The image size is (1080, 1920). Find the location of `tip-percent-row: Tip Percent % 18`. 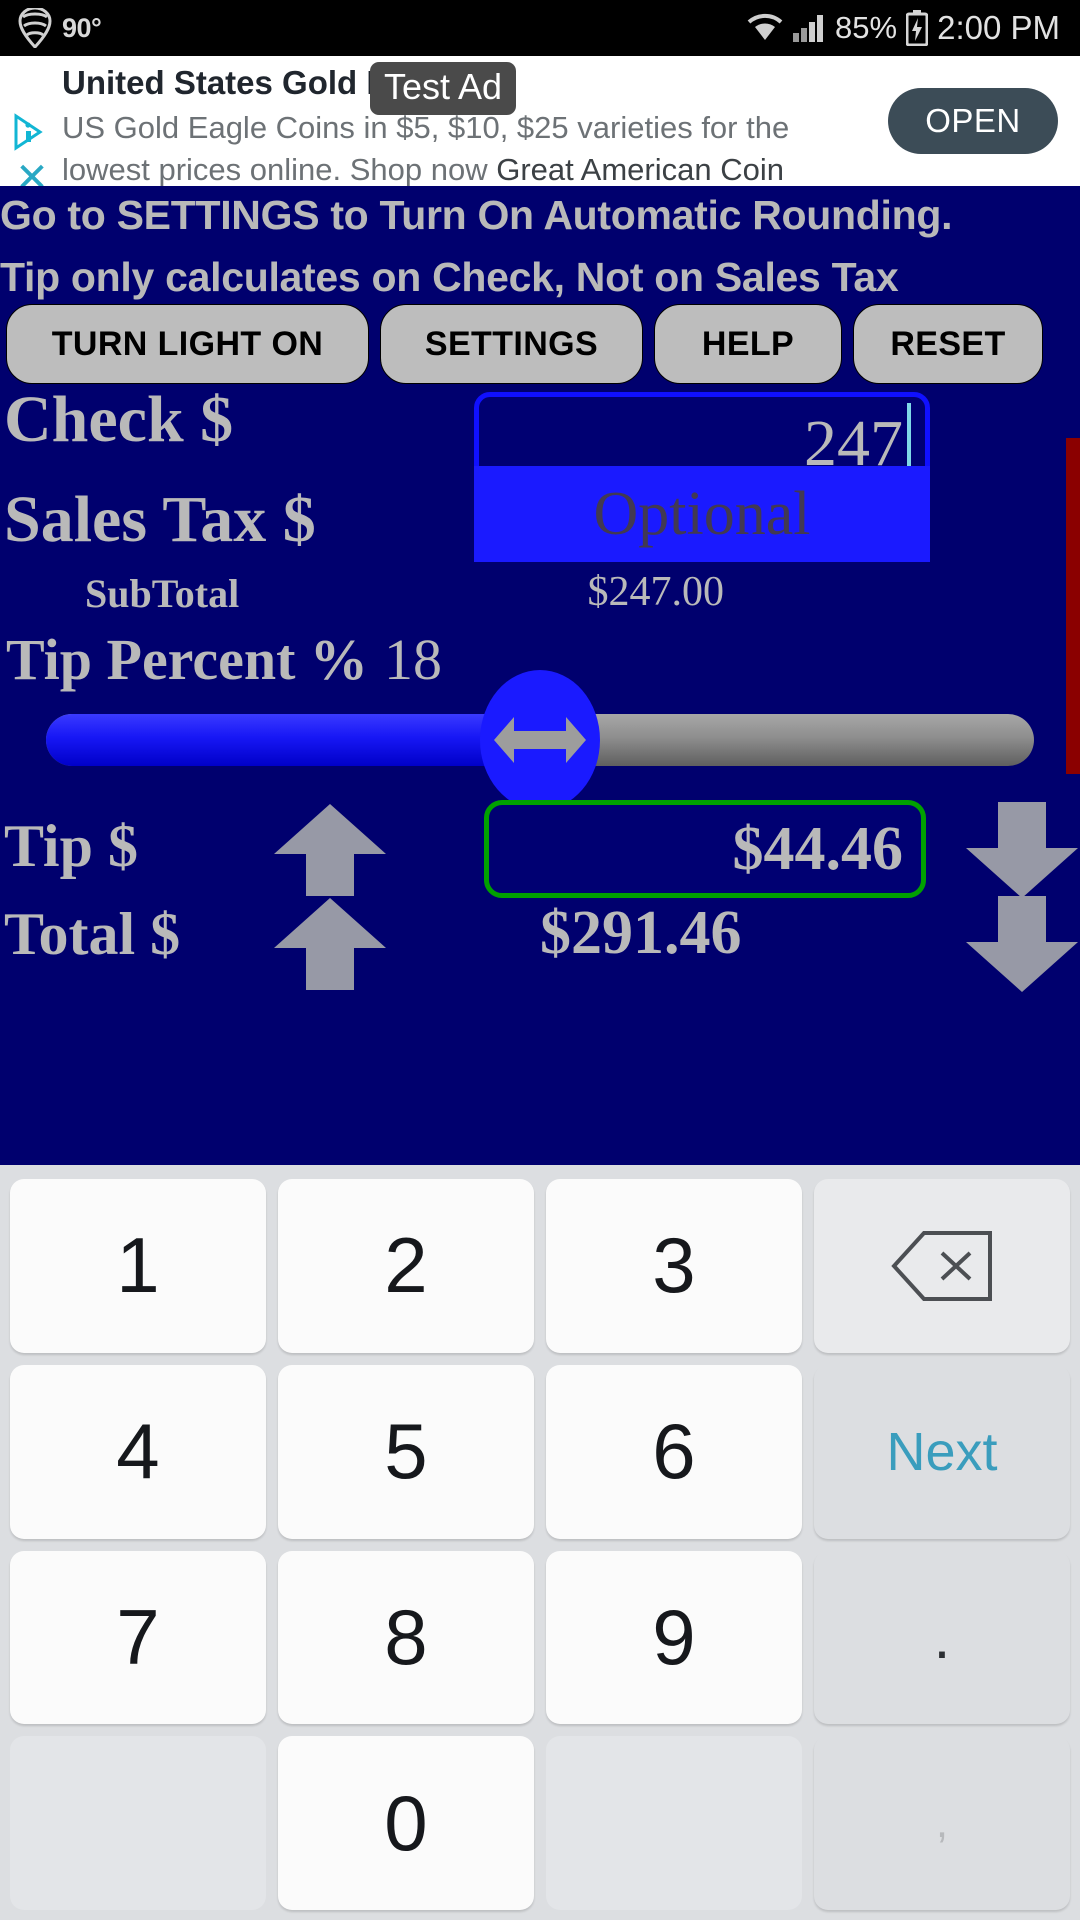

tip-percent-row: Tip Percent % 18 is located at coordinates (224, 659).